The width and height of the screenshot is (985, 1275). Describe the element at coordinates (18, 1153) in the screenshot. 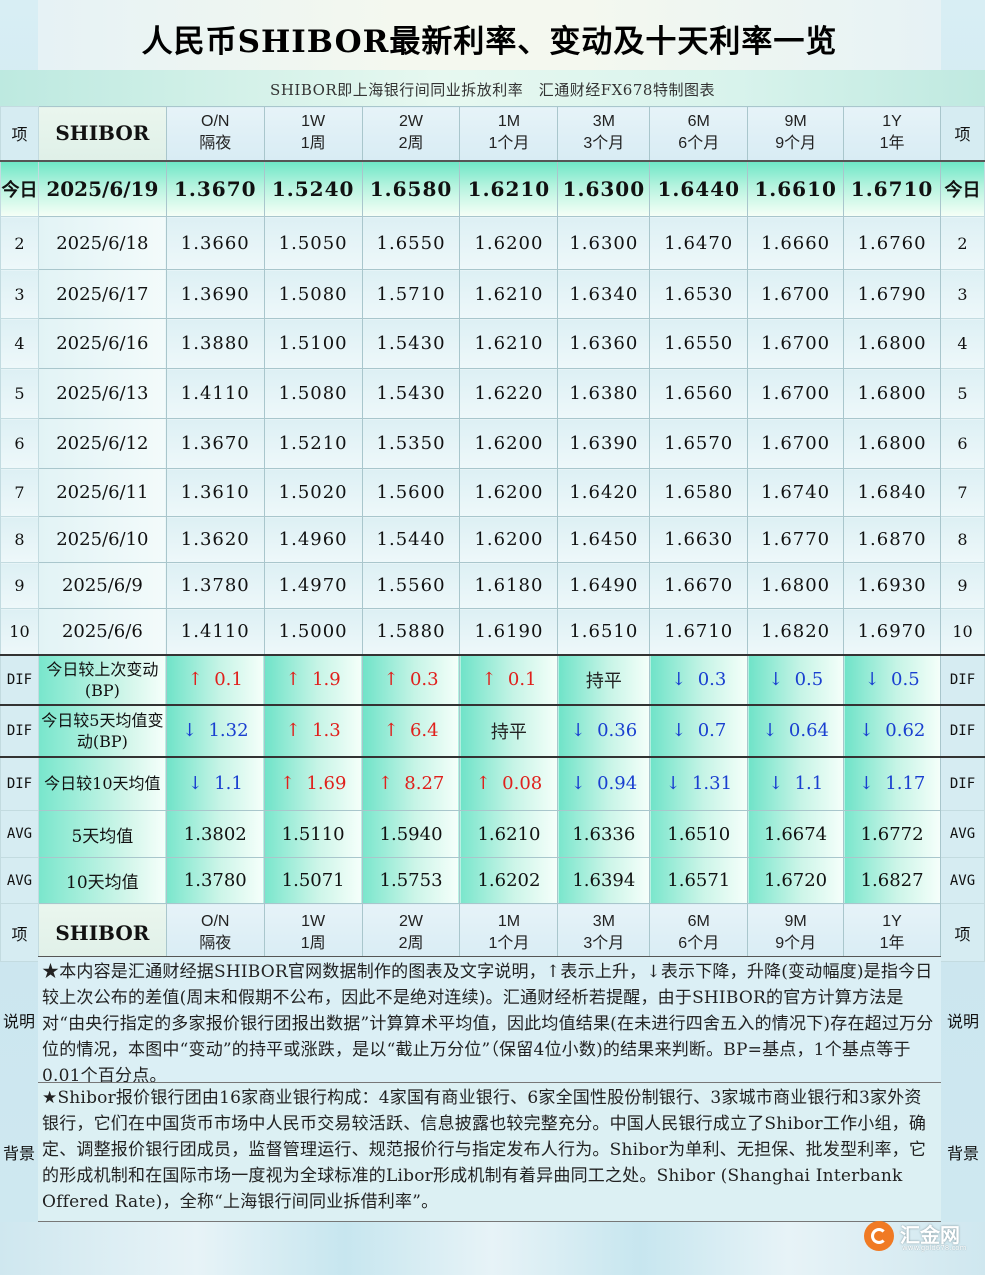

I see `note-side-background: 背景` at that location.